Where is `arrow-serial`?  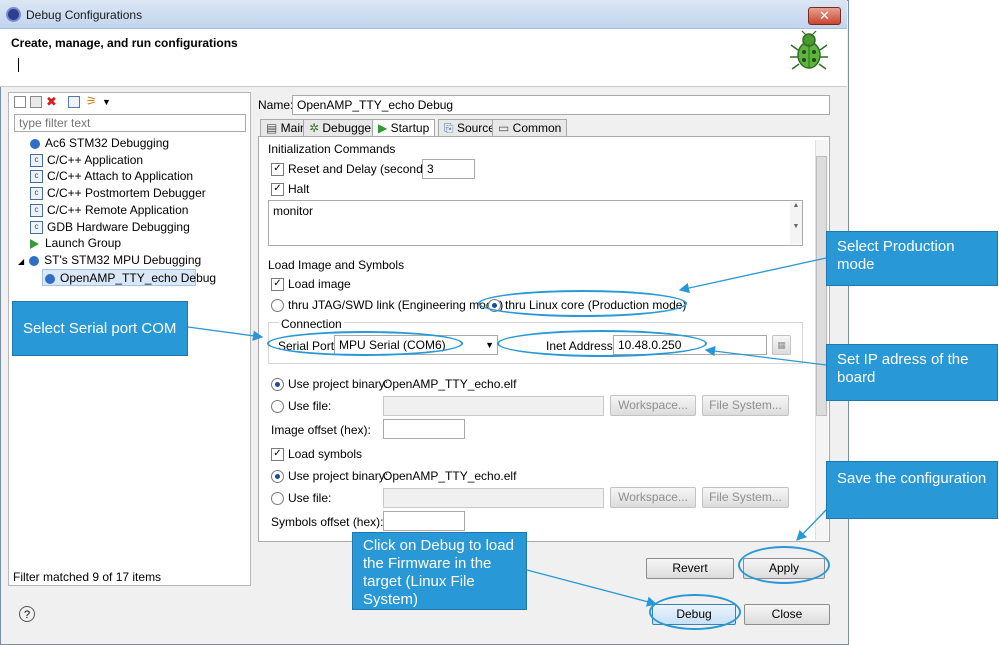 arrow-serial is located at coordinates (225, 333).